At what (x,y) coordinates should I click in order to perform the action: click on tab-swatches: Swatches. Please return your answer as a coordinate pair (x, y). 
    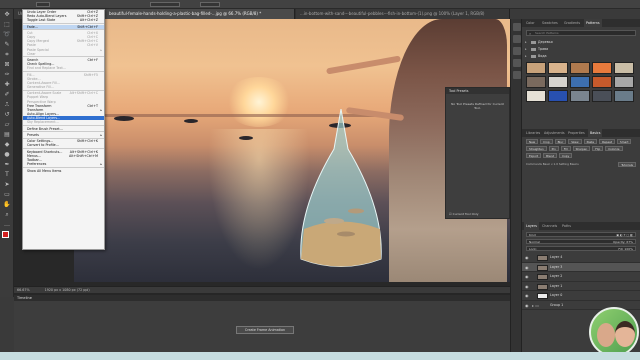
    Looking at the image, I should click on (550, 23).